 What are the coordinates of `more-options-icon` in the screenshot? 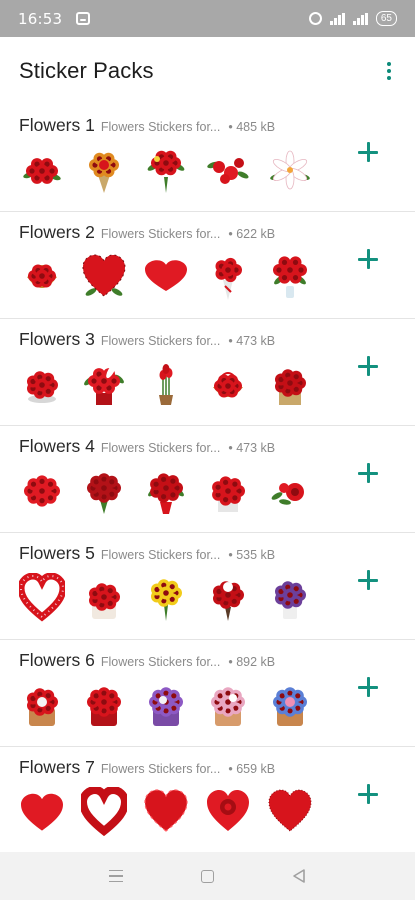 It's located at (389, 71).